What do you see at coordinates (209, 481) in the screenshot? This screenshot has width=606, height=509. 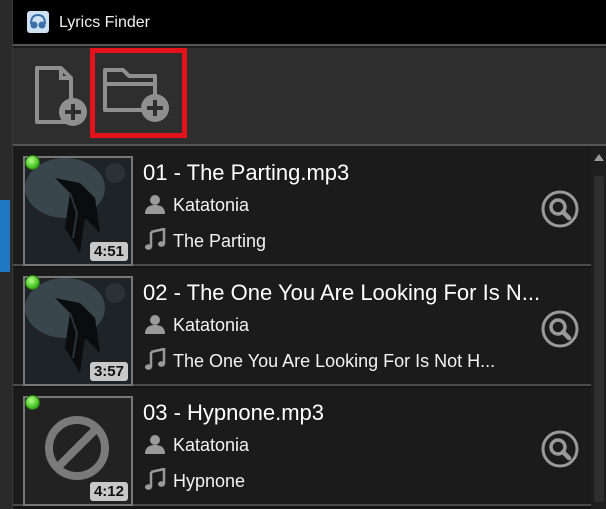 I see `track-song: Hypnone` at bounding box center [209, 481].